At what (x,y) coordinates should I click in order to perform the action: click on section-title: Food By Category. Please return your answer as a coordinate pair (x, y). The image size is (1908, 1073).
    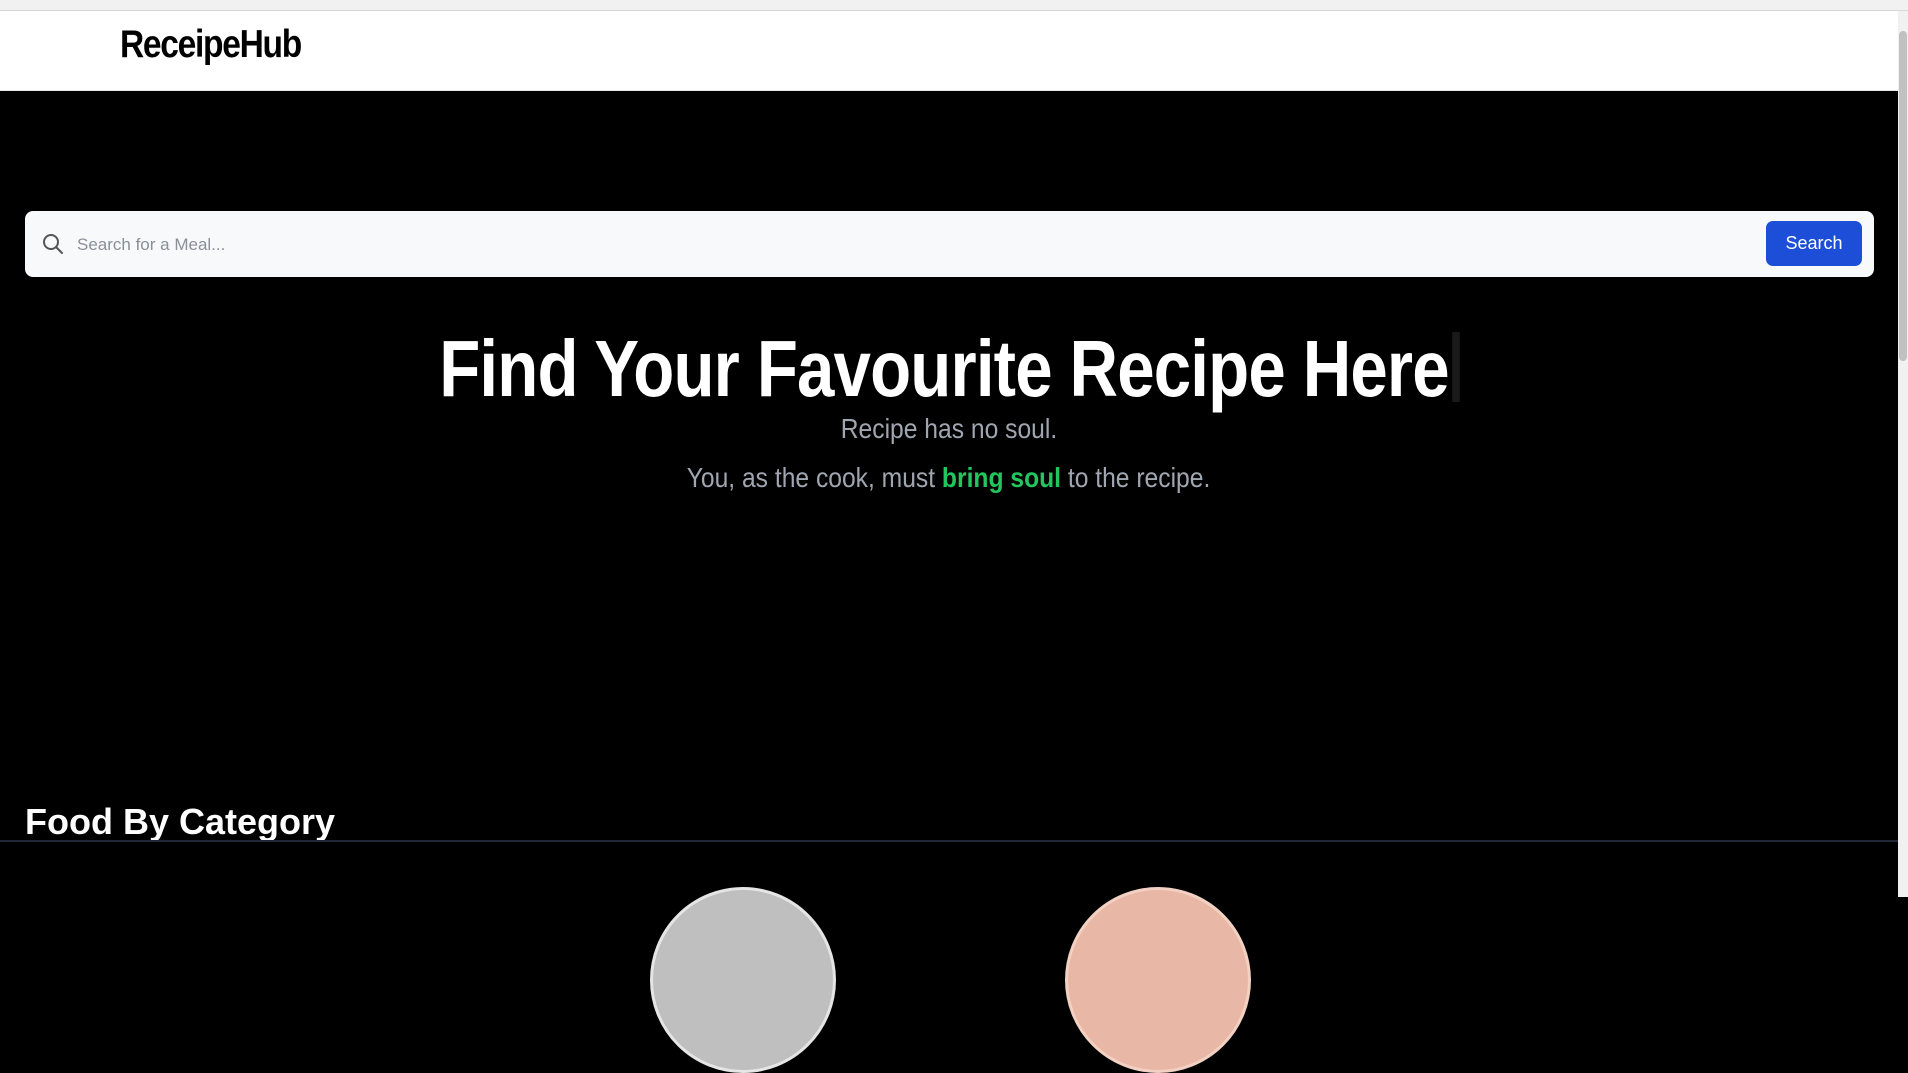
    Looking at the image, I should click on (180, 821).